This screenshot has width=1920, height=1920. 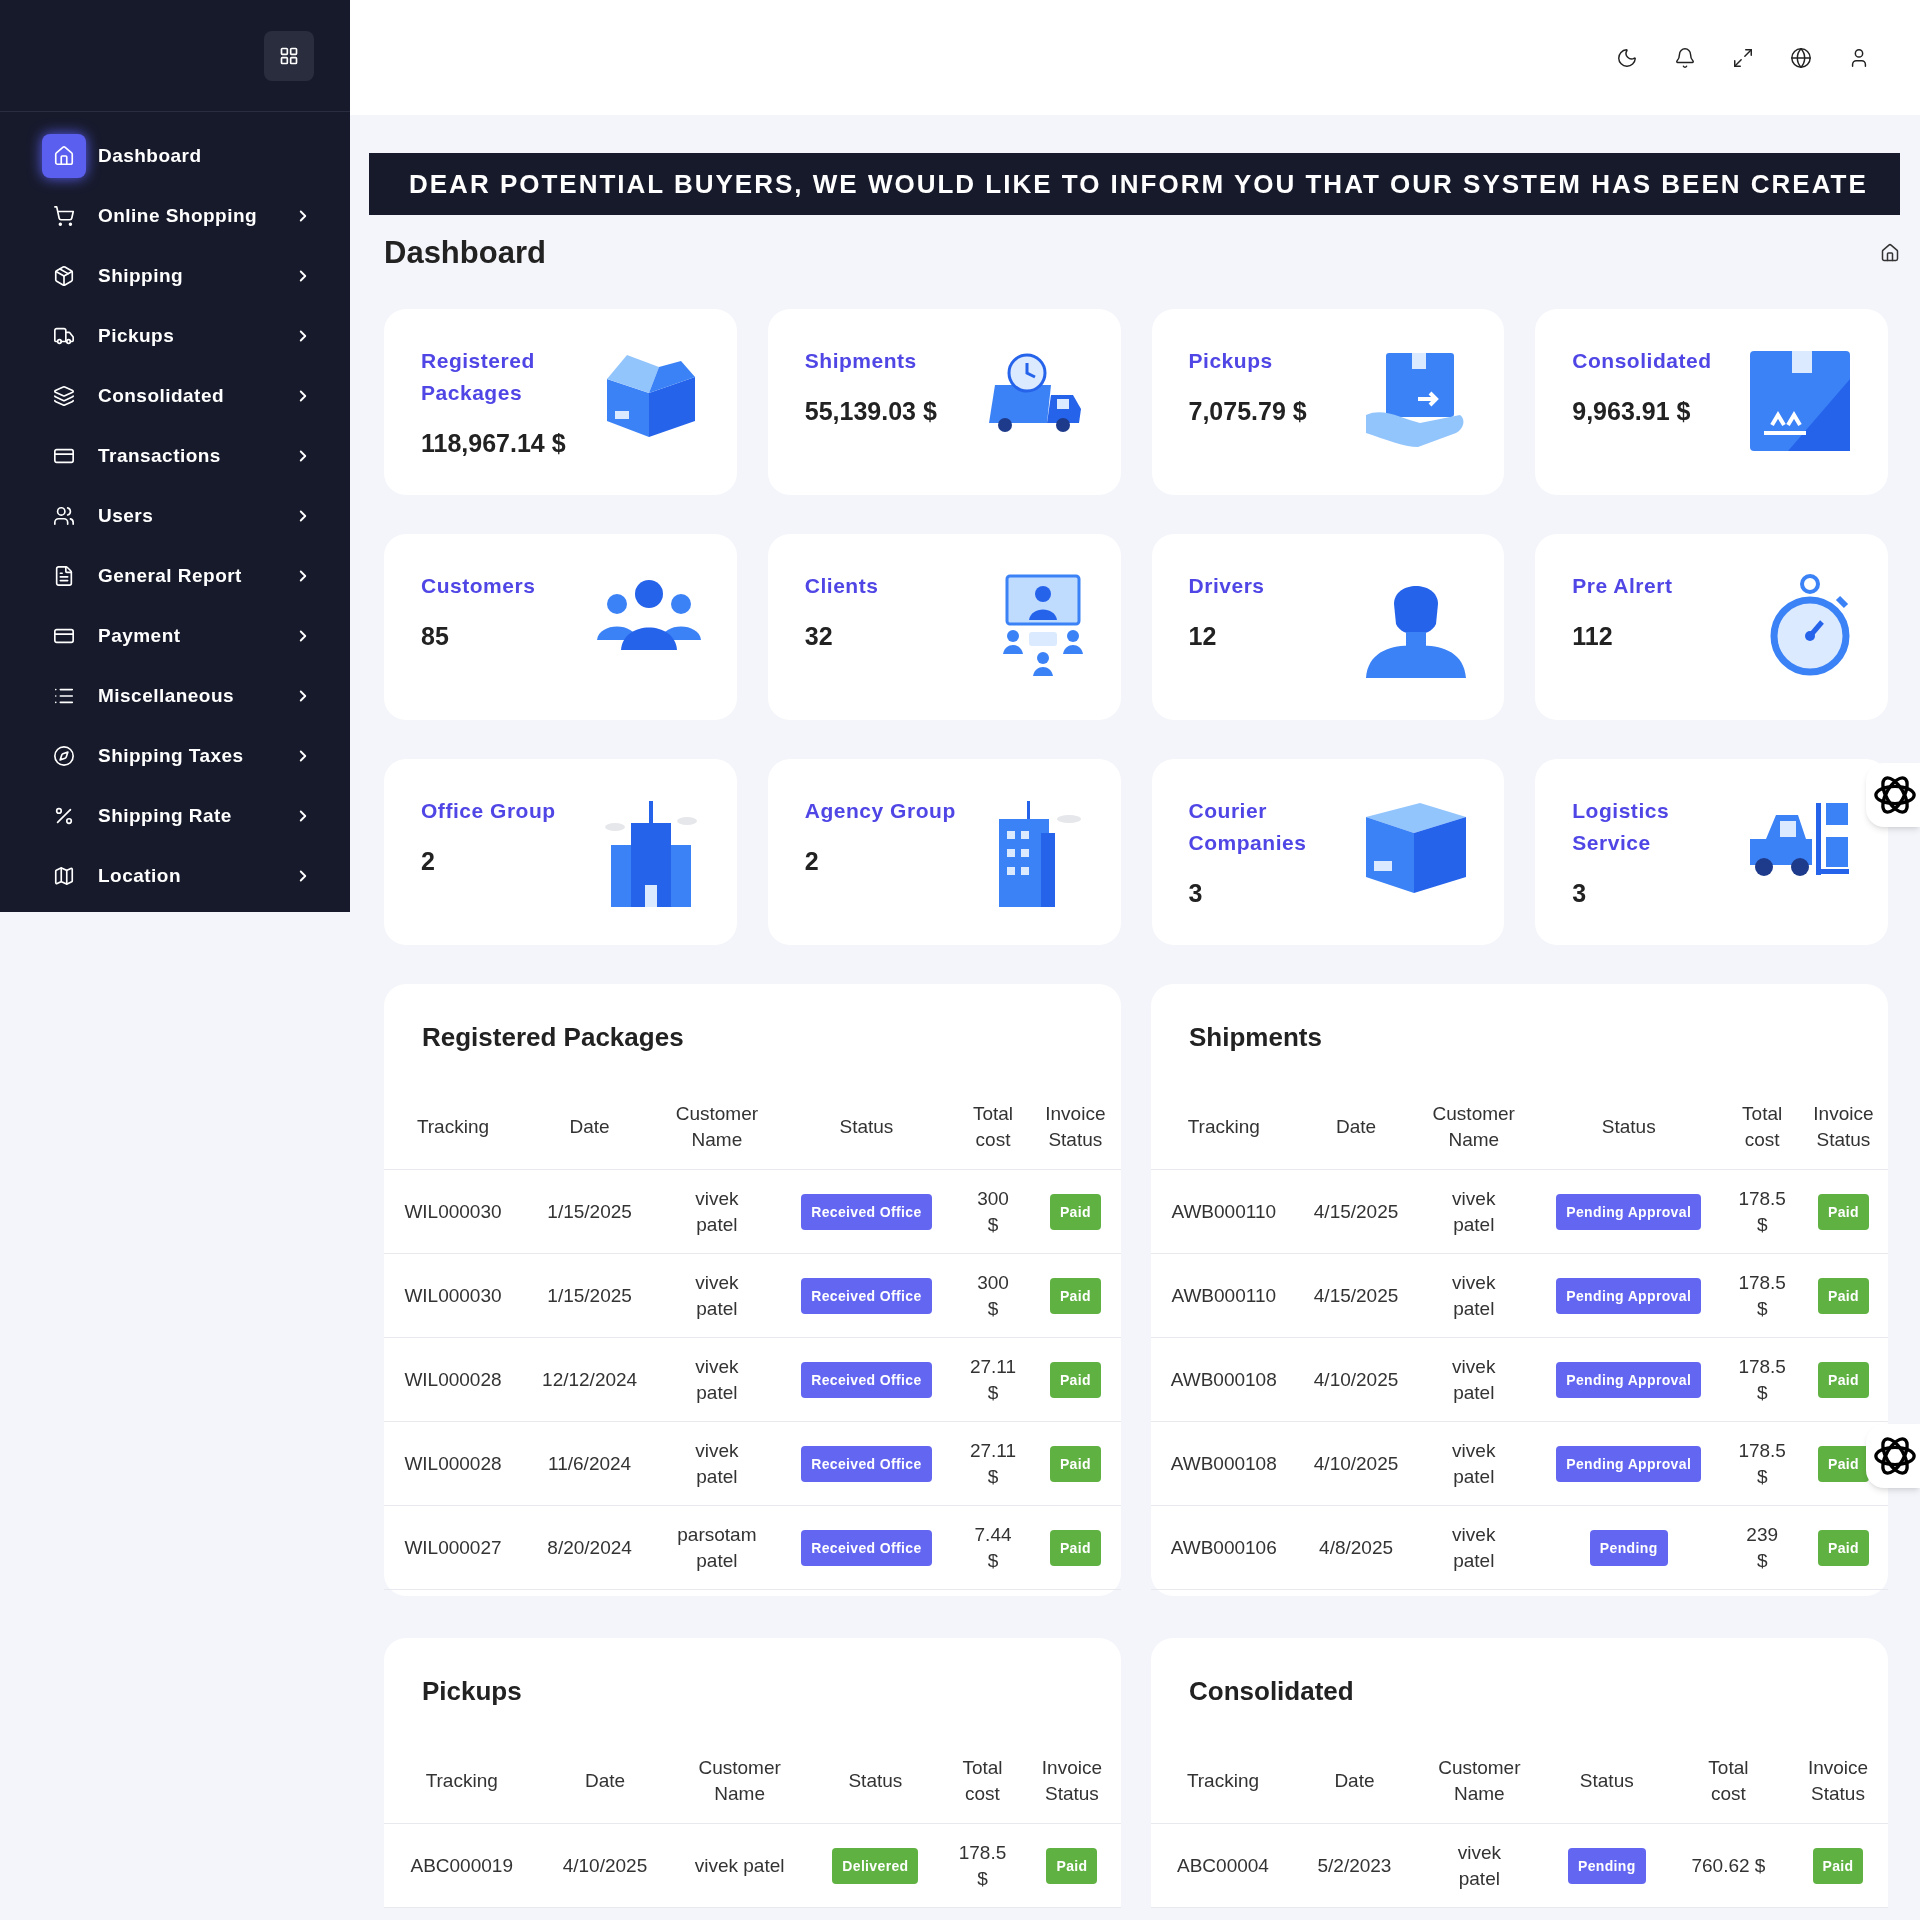 What do you see at coordinates (175, 636) in the screenshot?
I see `sidebar-item: Payment` at bounding box center [175, 636].